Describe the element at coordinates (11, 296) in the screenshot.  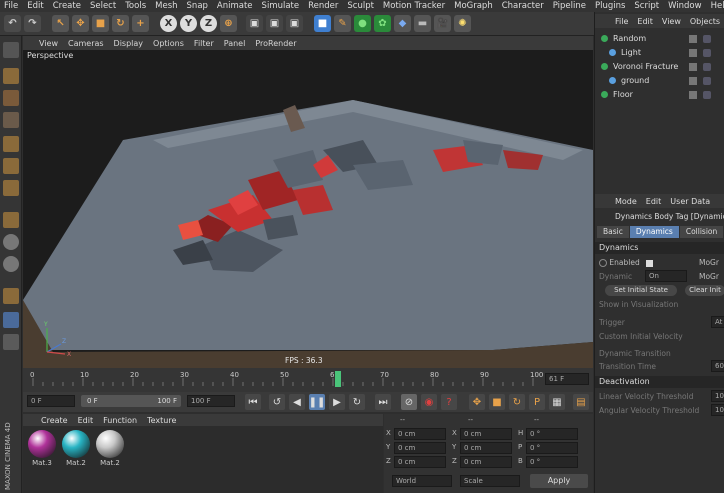
I see `tweak-mode-icon` at that location.